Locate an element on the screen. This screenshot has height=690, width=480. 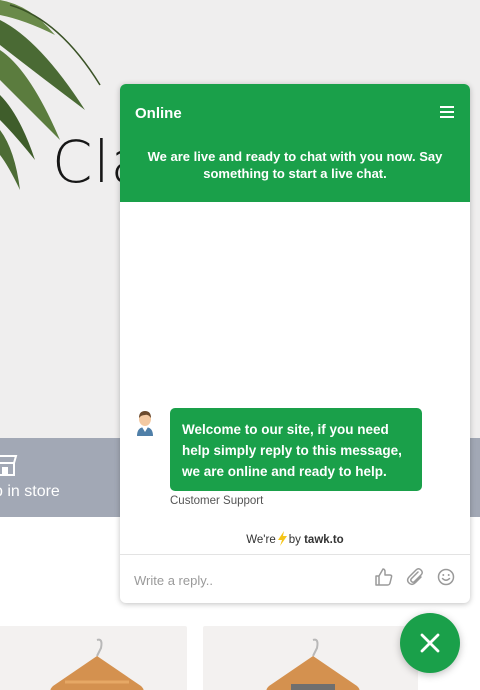
powered-prefix: We're is located at coordinates (261, 540).